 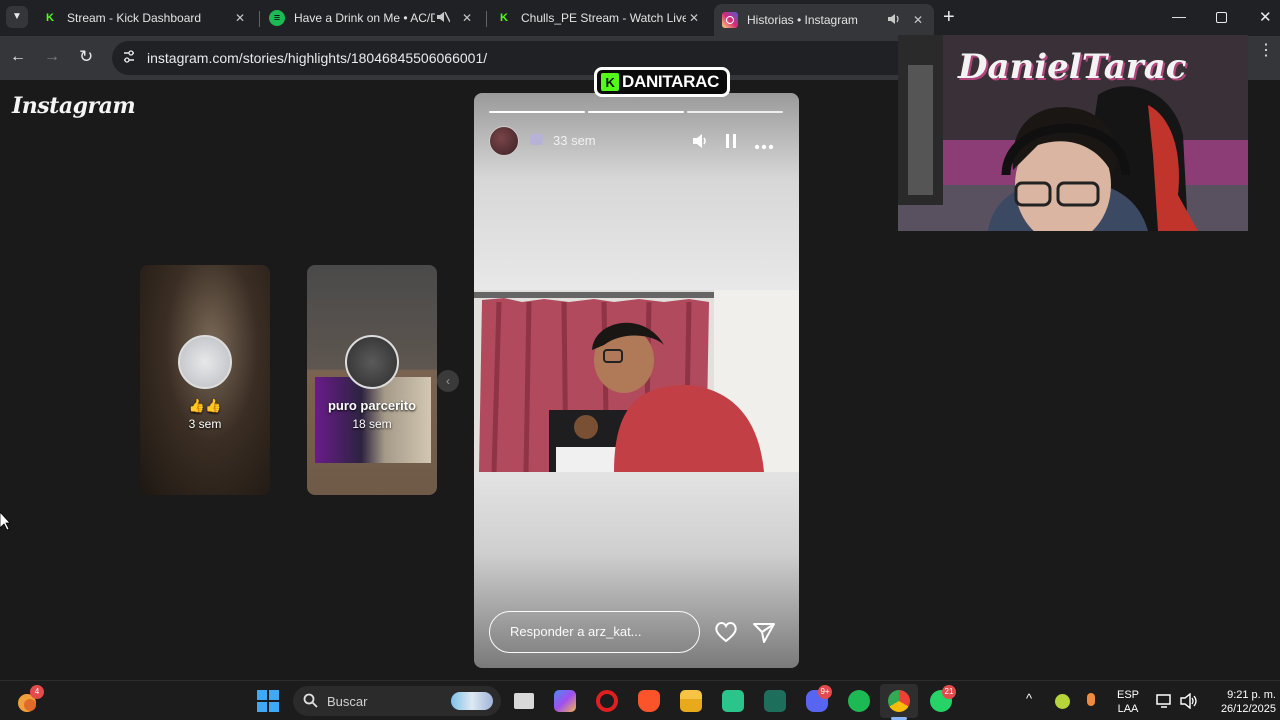 I want to click on brave-icon, so click(x=649, y=701).